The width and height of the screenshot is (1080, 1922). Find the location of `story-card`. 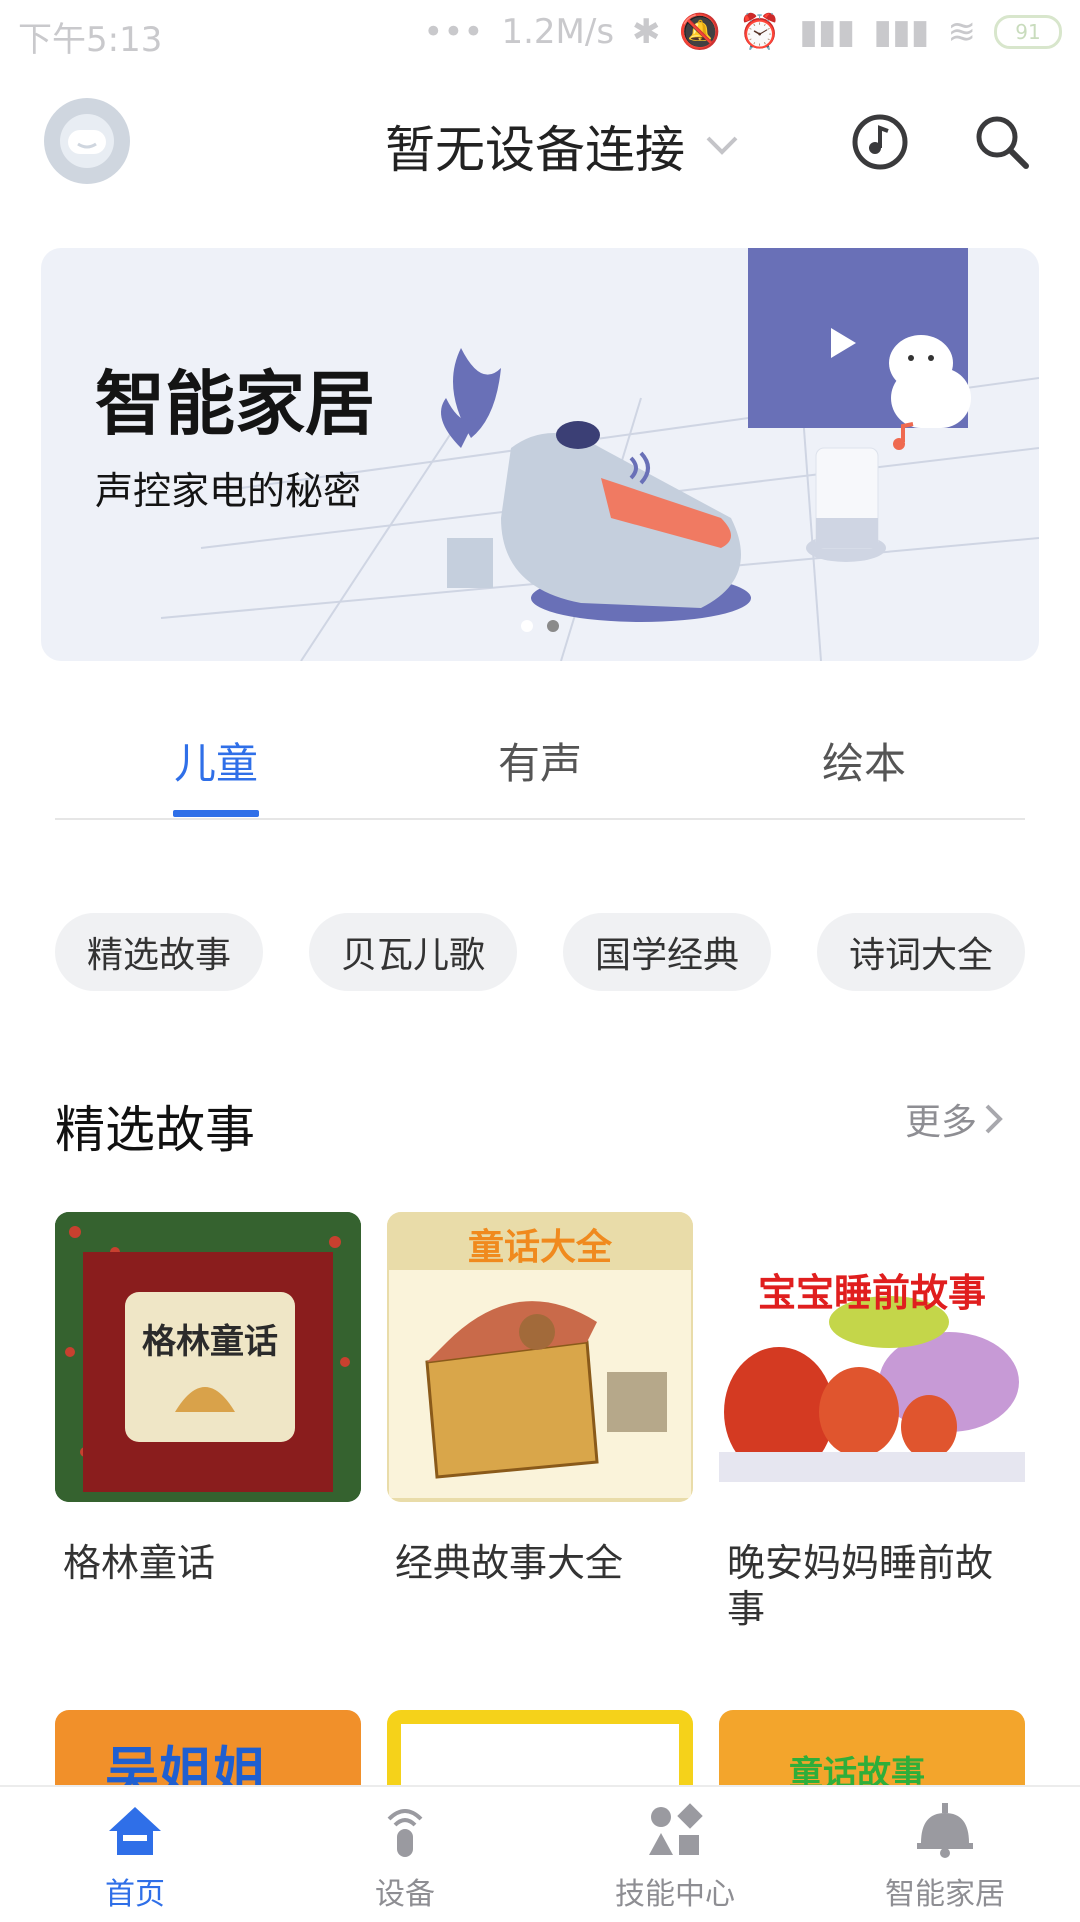

story-card is located at coordinates (540, 1748).